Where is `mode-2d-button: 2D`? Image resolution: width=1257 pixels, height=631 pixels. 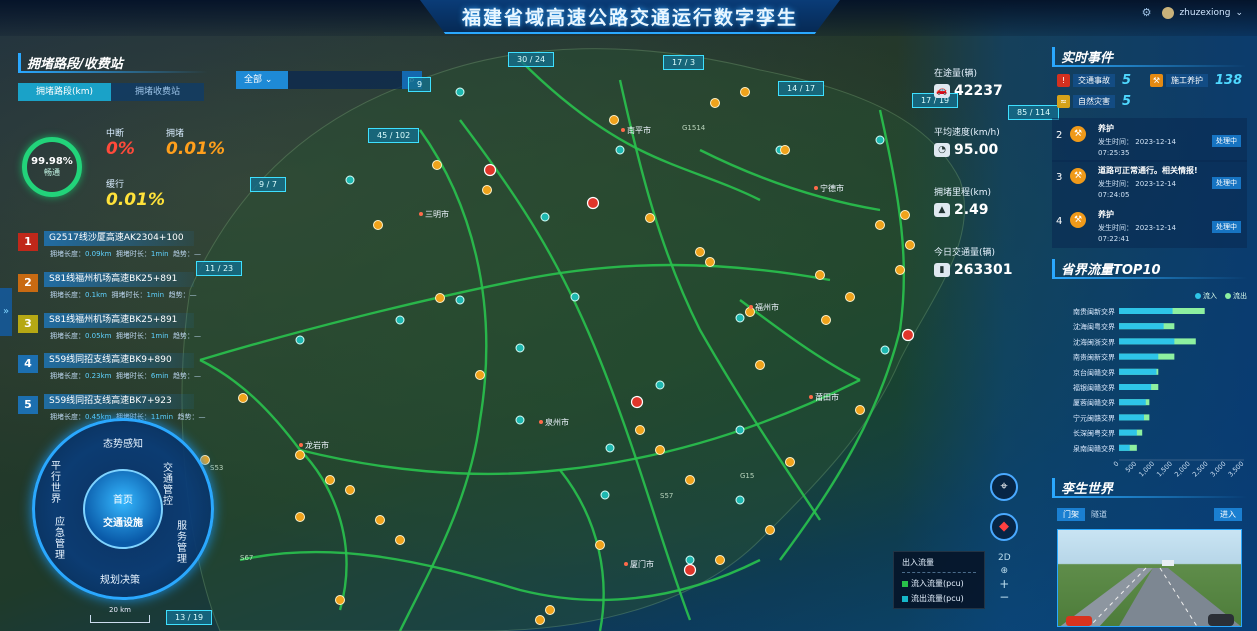 mode-2d-button: 2D is located at coordinates (1004, 558).